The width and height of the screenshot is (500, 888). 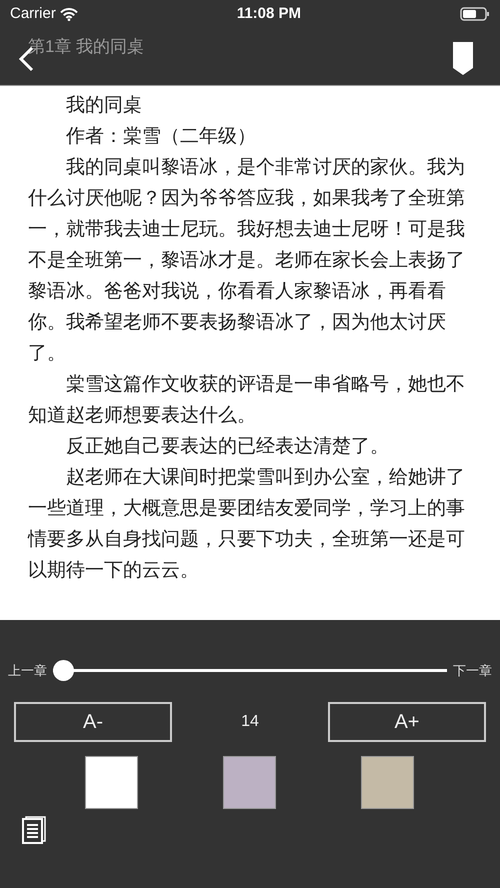 I want to click on article-paragraph: 赵老师在大课间时把棠雪叫到办公室，给她讲了一些道理，大概意思是要团结友爱同学，学习上的事情要多从自身找问题，只要下功夫，全班第一还是可以期待一下的云云。, so click(x=247, y=524).